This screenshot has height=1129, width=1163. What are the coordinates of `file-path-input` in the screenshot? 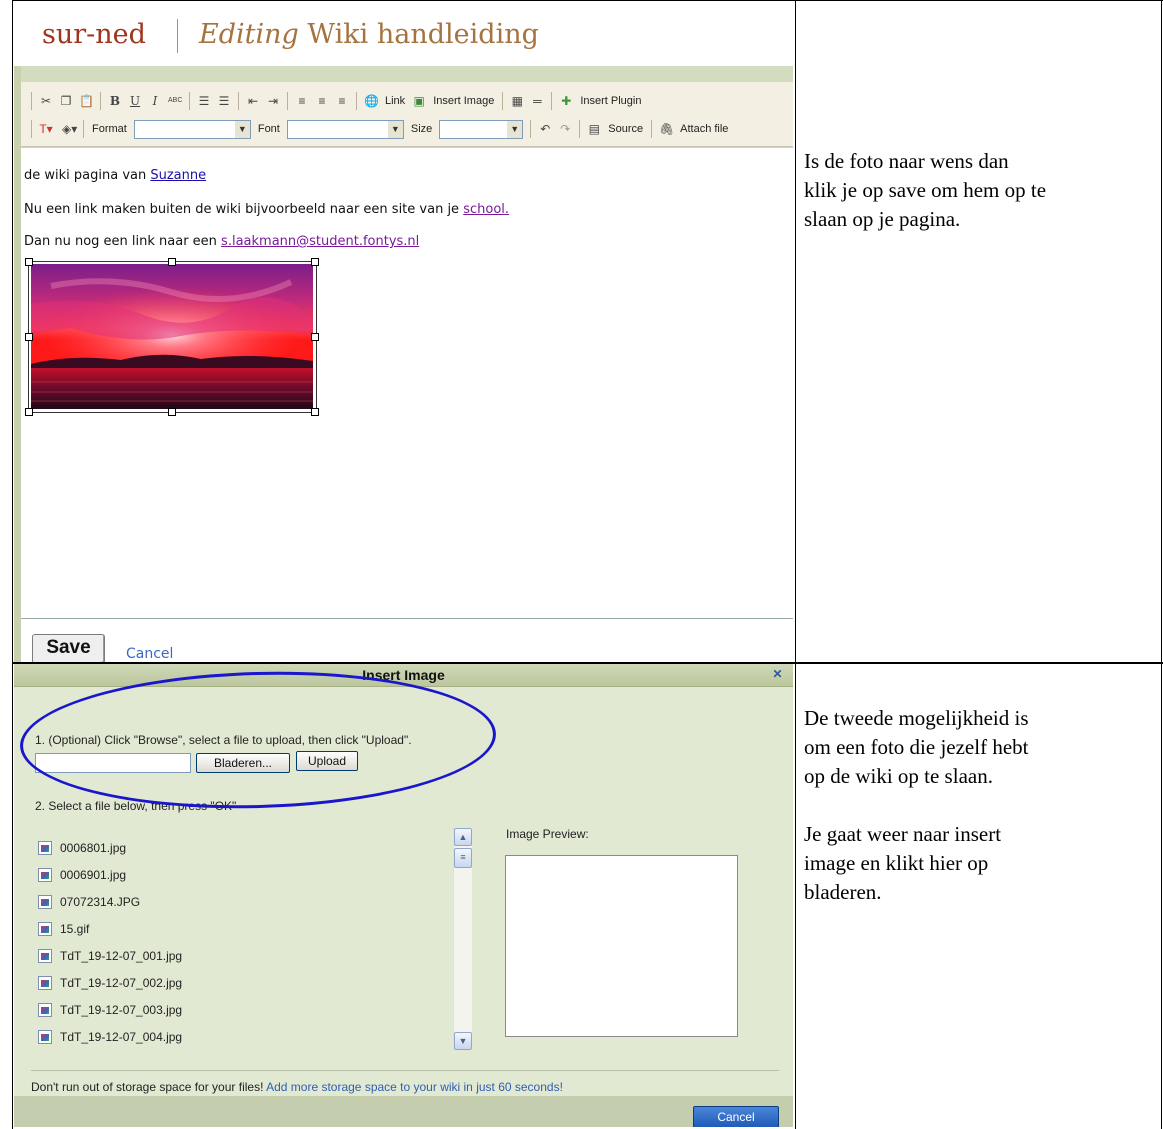 It's located at (113, 763).